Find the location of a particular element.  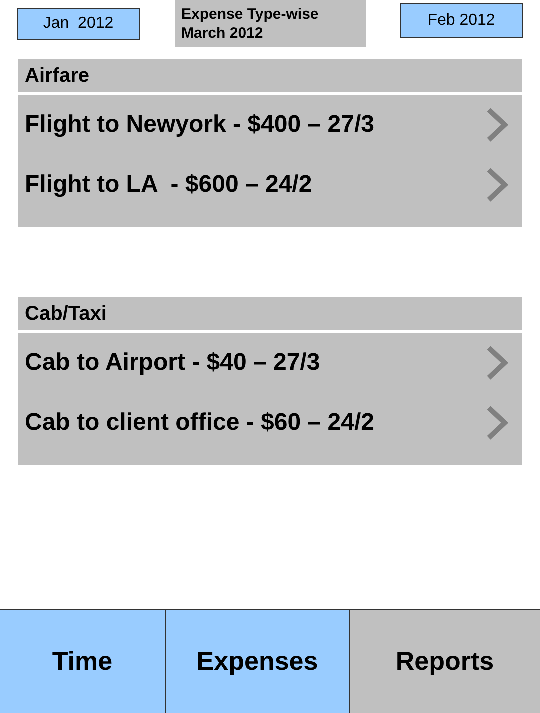

tab: Reports is located at coordinates (445, 661).